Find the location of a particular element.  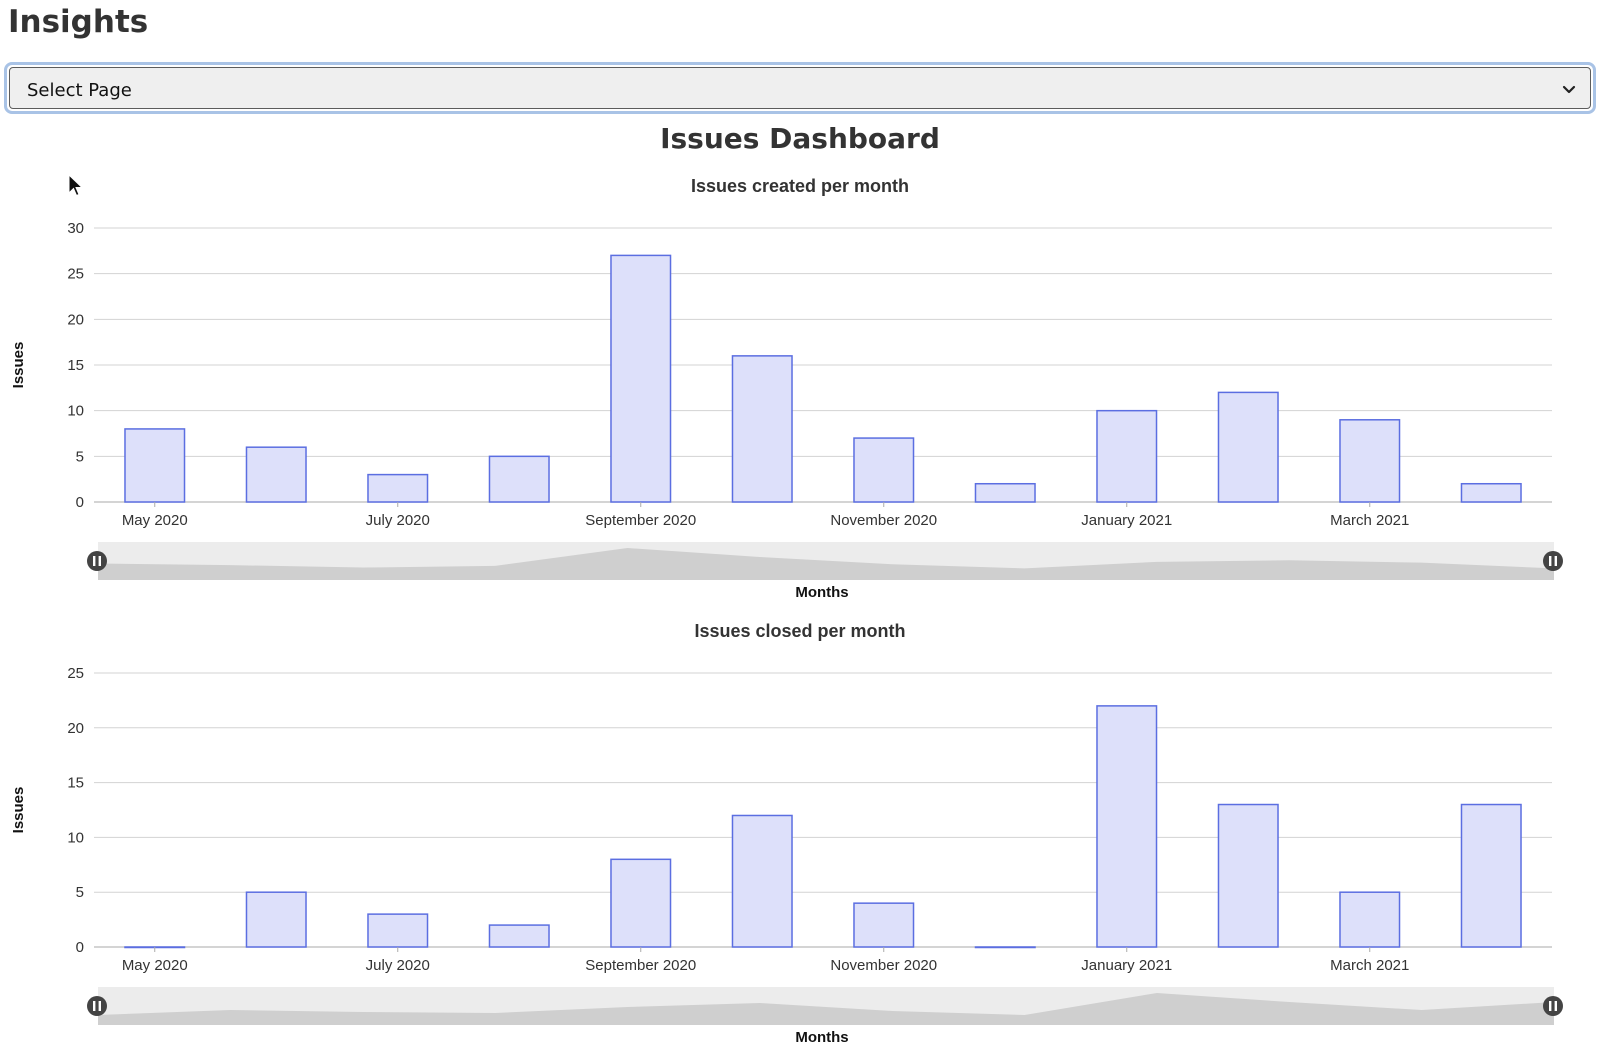

bar-may-2020 is located at coordinates (155, 465).